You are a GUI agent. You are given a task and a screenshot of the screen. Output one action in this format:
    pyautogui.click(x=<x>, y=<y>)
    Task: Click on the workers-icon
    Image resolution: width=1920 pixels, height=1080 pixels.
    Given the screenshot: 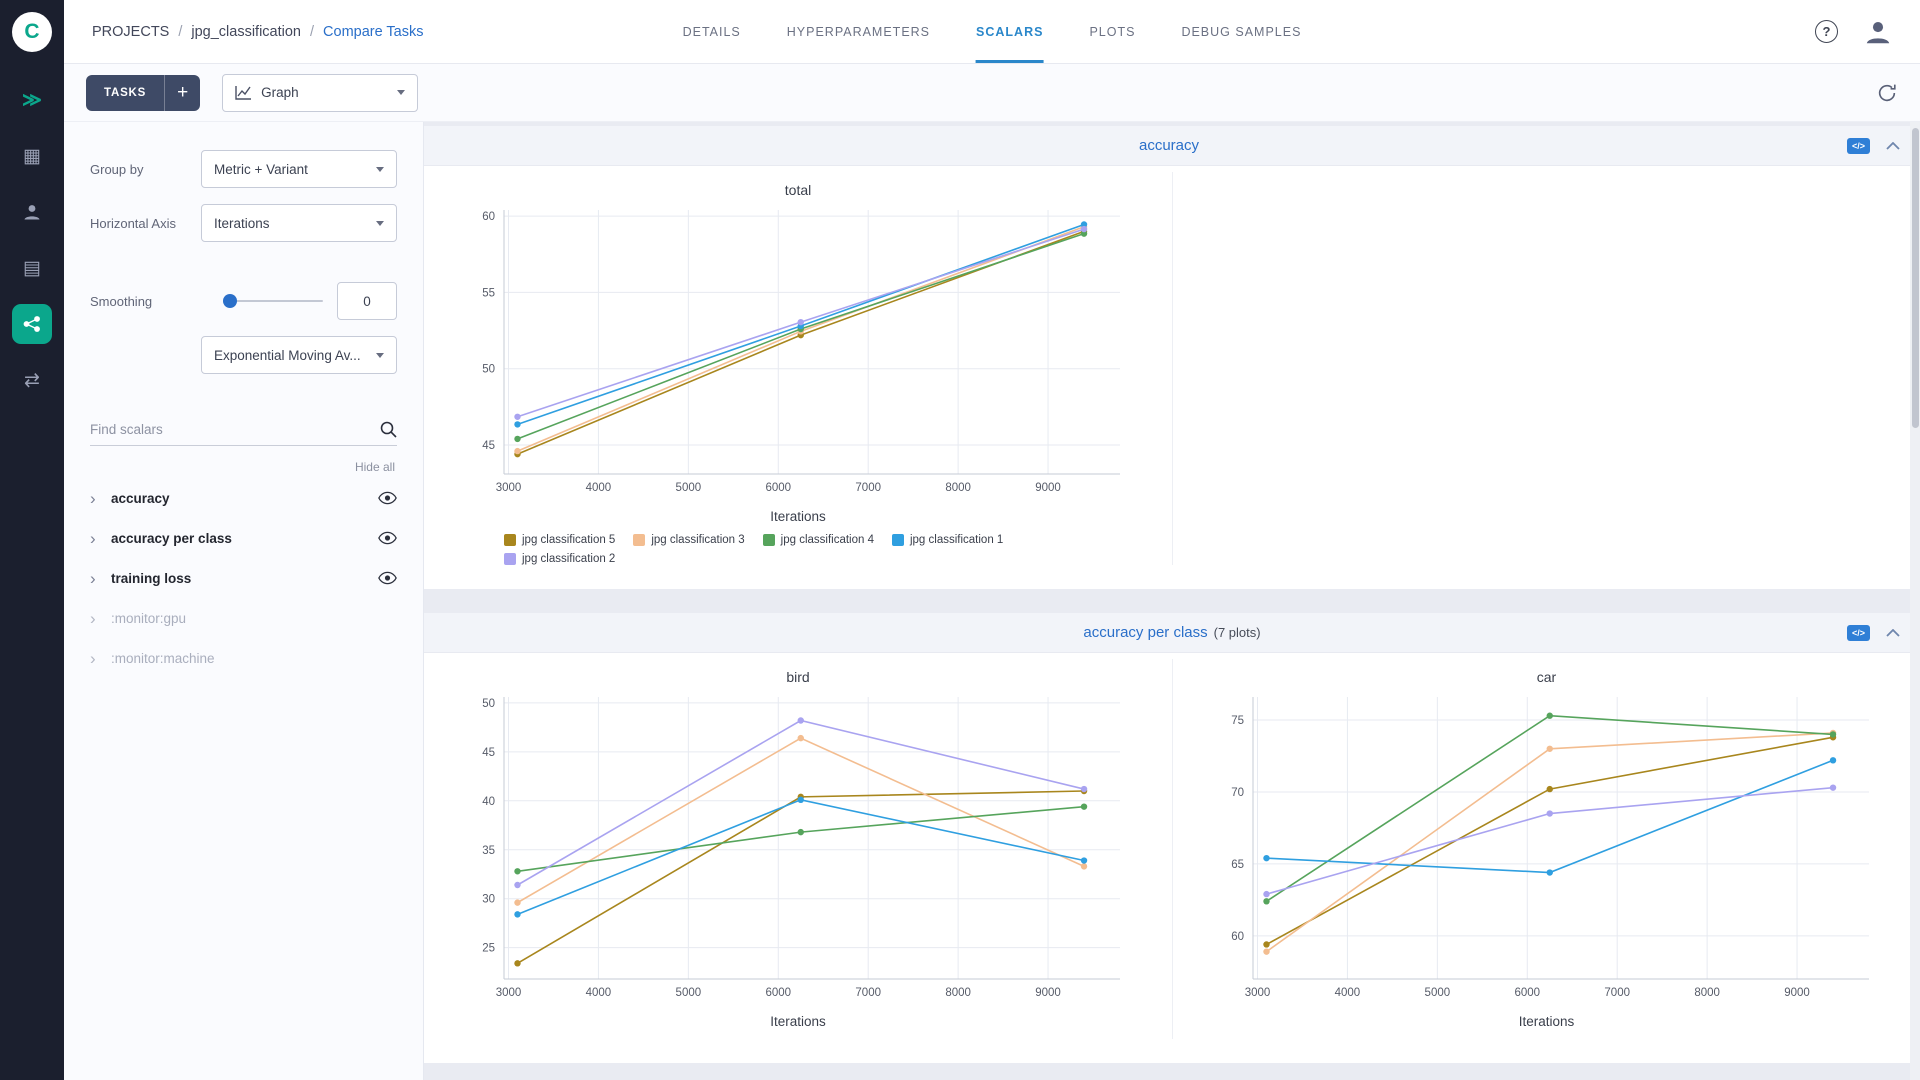 What is the action you would take?
    pyautogui.click(x=32, y=212)
    